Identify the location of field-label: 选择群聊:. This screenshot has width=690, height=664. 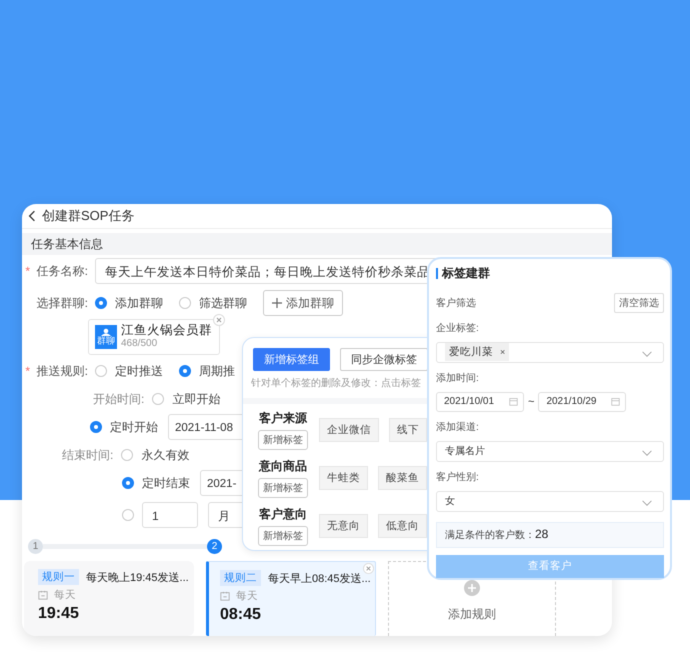
(62, 303).